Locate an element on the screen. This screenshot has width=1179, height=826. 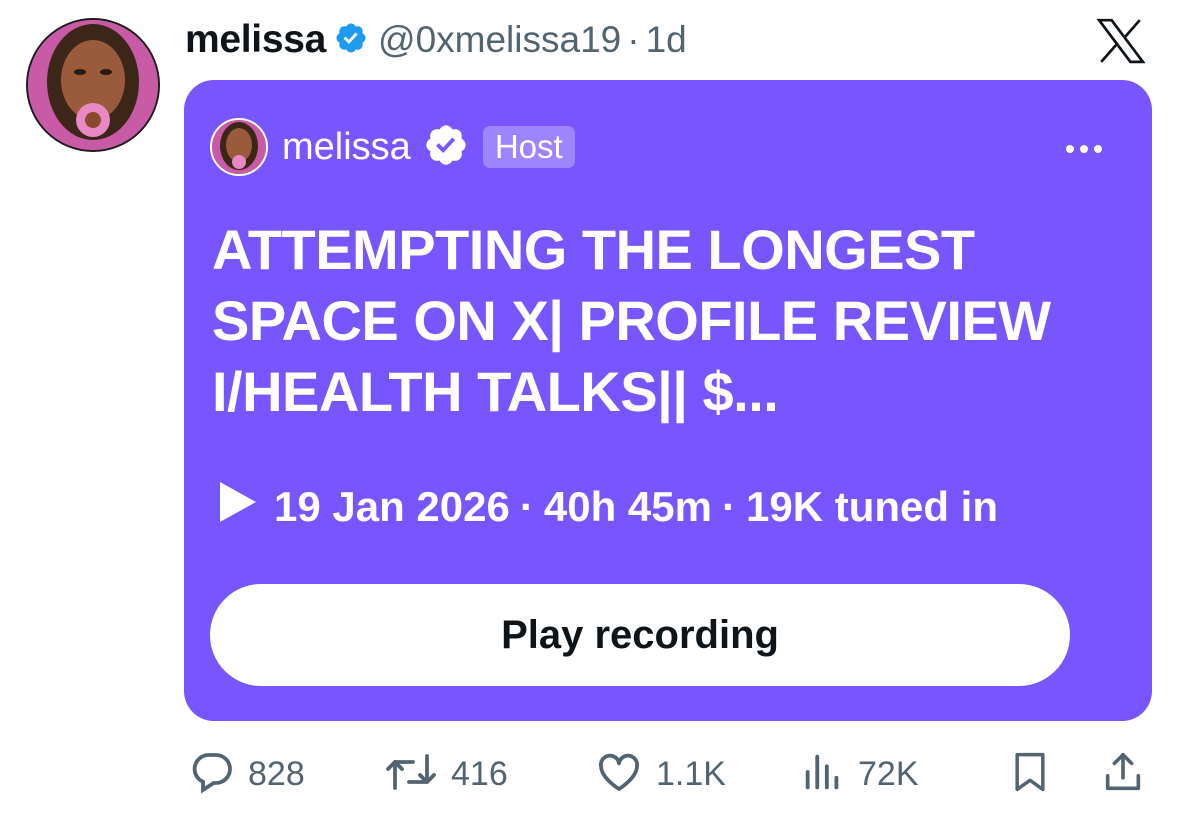
x-logo-icon is located at coordinates (1121, 41).